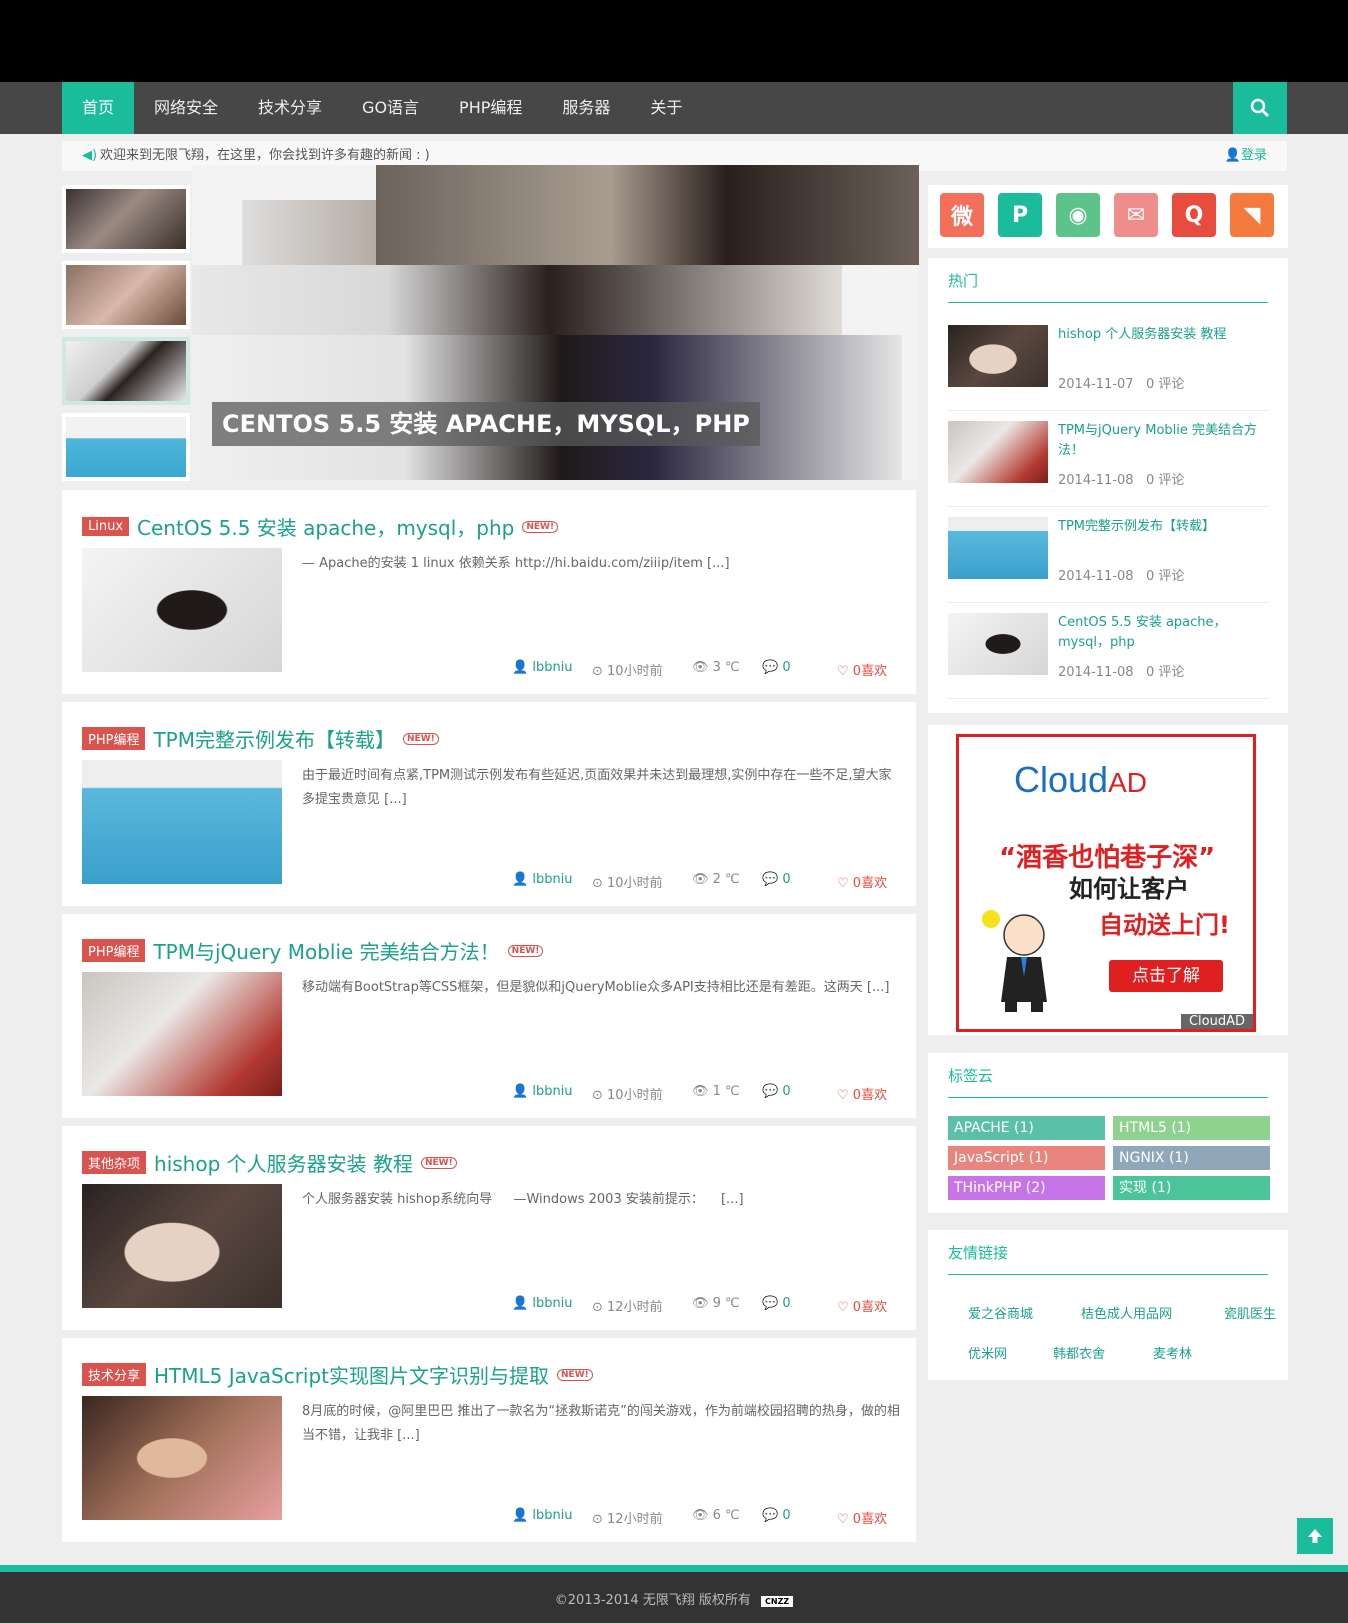  I want to click on post-title: HTML5 JavaScript实现图片文字识别与提取, so click(351, 1374).